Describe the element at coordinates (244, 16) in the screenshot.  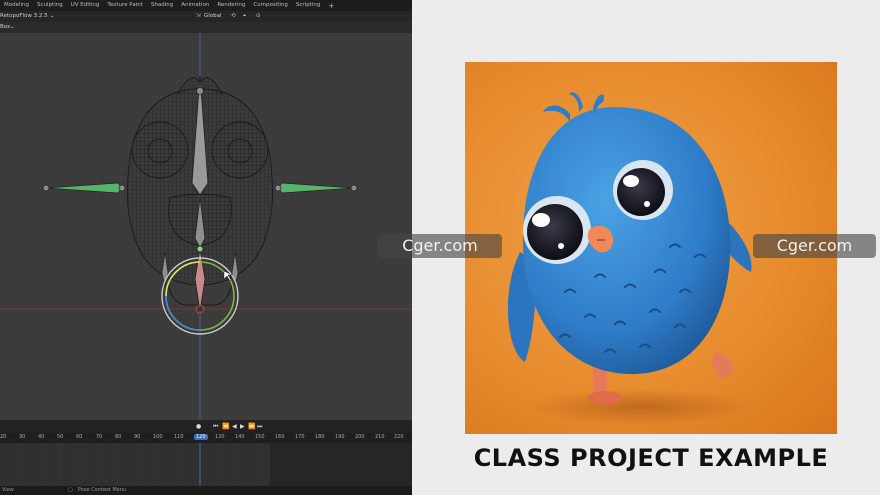
I see `snap-icon: ⌖` at that location.